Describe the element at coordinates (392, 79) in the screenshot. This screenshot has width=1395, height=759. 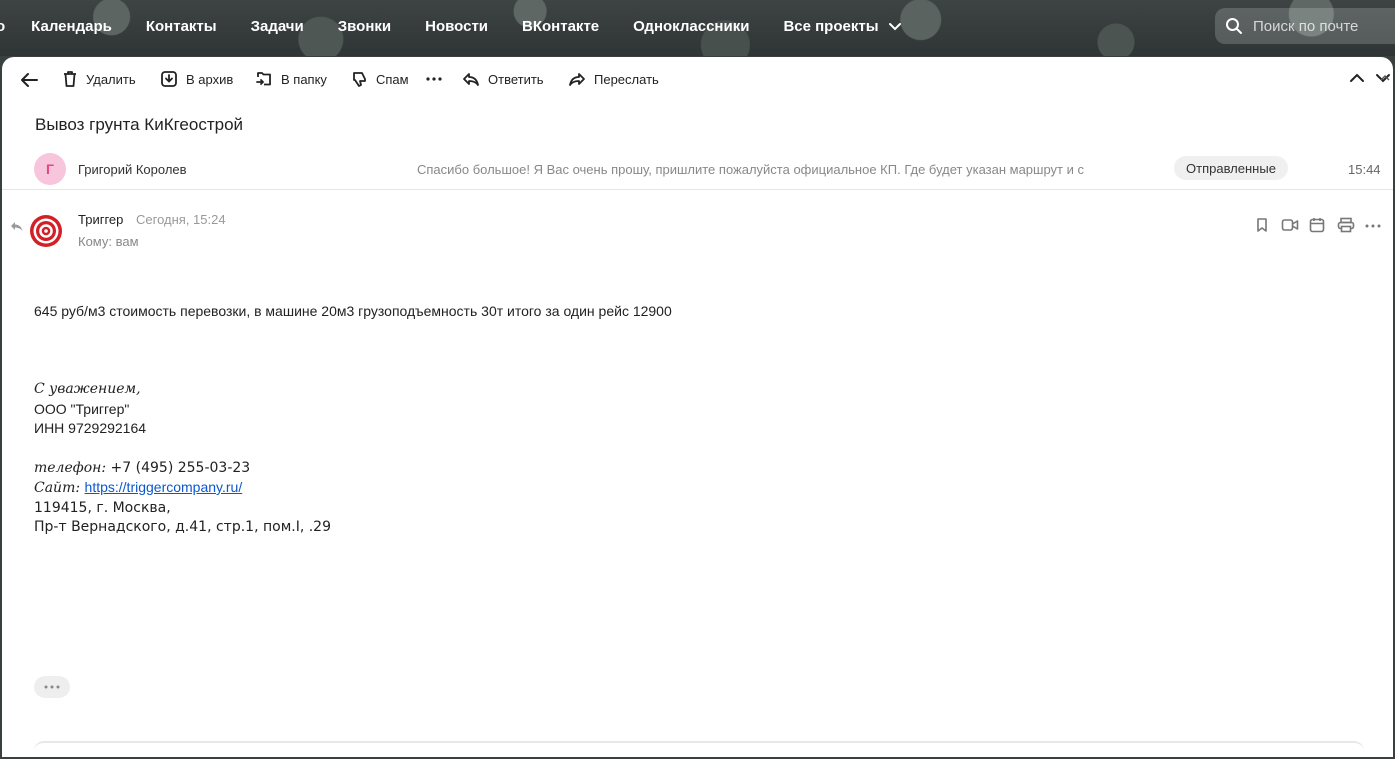
I see `spam-label: Спам` at that location.